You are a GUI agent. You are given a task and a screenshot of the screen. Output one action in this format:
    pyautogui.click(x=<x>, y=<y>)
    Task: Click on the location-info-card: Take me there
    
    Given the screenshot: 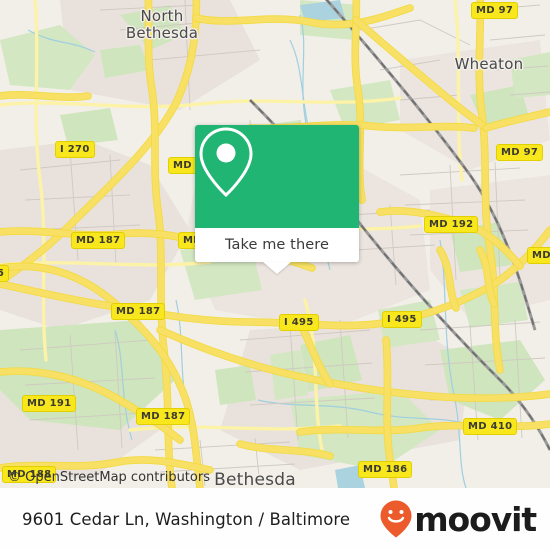 What is the action you would take?
    pyautogui.click(x=277, y=199)
    